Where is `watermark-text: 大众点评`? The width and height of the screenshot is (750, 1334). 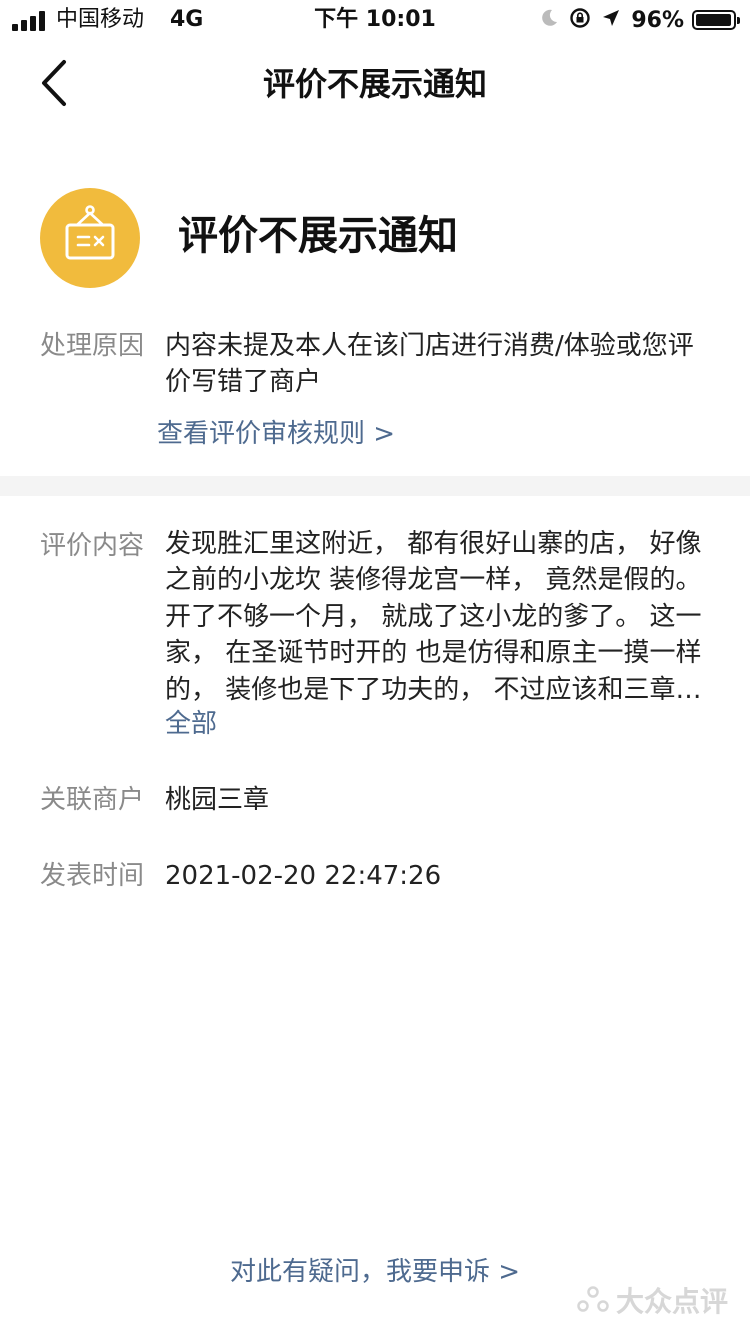 watermark-text: 大众点评 is located at coordinates (672, 1301).